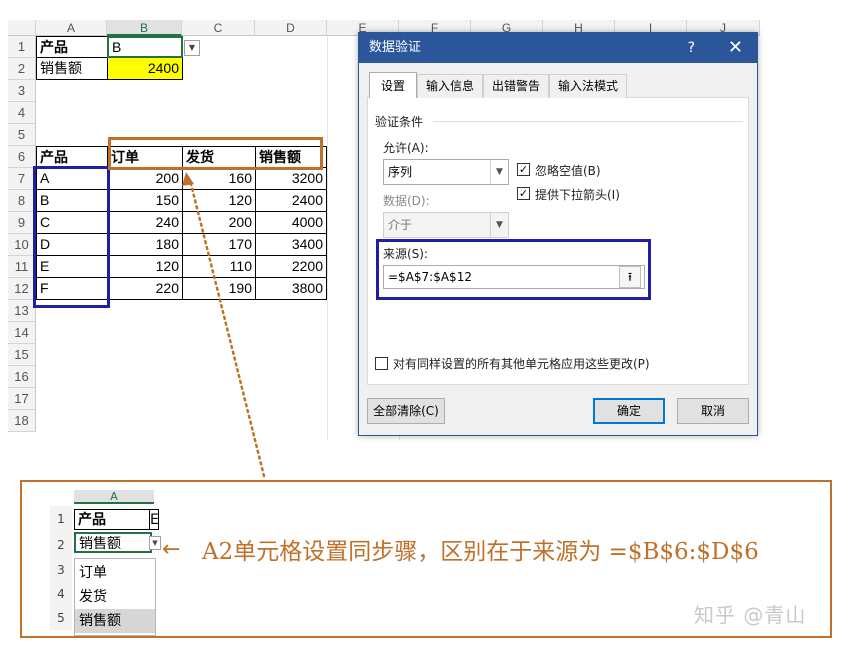 The width and height of the screenshot is (850, 649). Describe the element at coordinates (400, 225) in the screenshot. I see `data-select-value: 介于` at that location.